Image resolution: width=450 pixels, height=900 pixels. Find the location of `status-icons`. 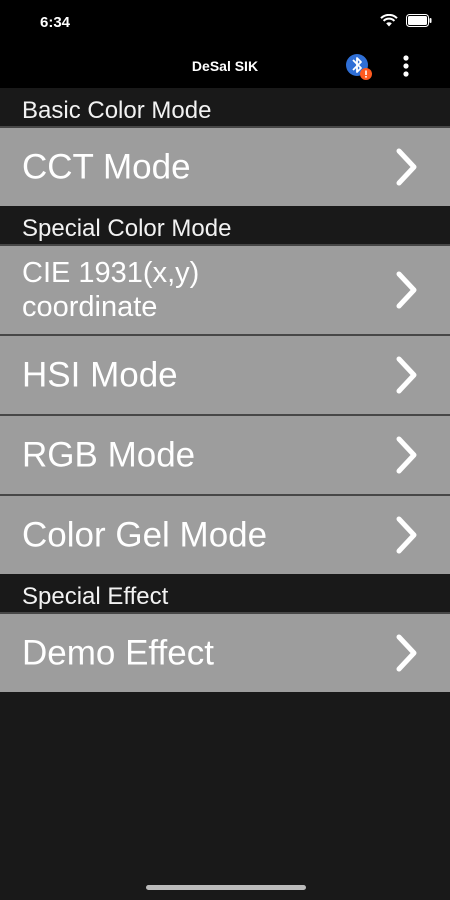

status-icons is located at coordinates (406, 20).